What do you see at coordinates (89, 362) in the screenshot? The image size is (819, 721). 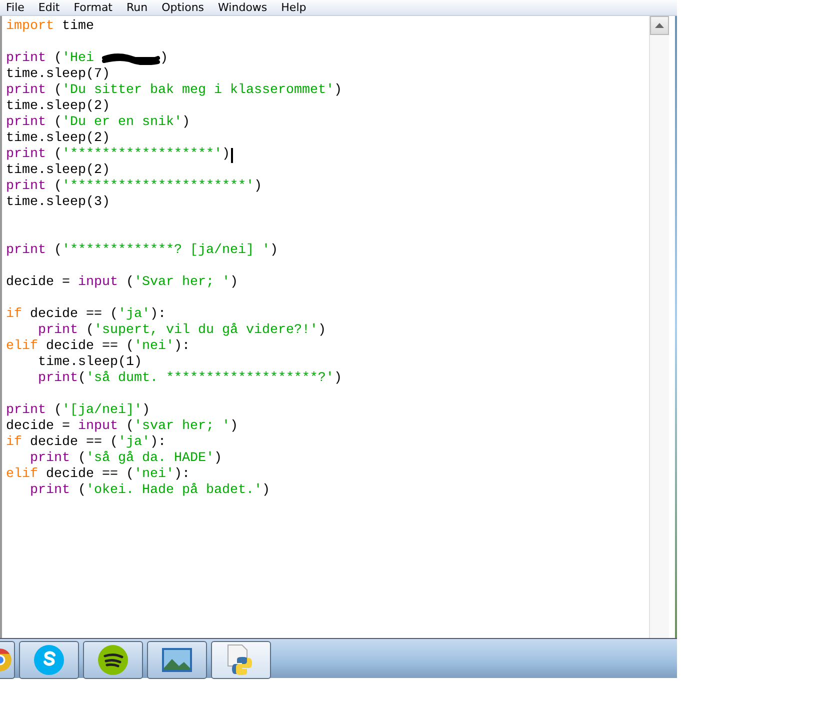 I see `code-line: time.sleep(1)` at bounding box center [89, 362].